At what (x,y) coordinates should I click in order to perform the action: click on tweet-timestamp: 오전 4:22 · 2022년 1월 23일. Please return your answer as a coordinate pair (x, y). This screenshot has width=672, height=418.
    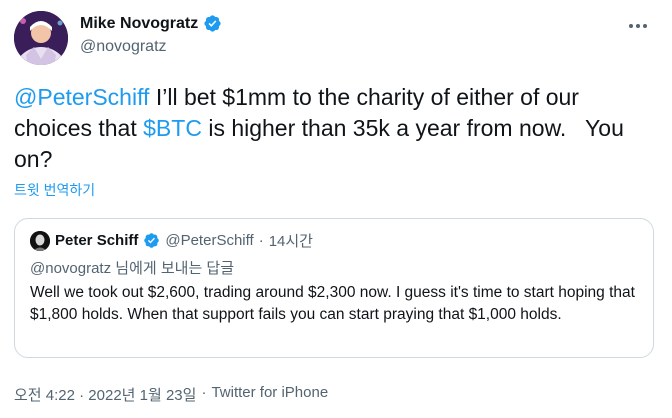
    Looking at the image, I should click on (105, 394).